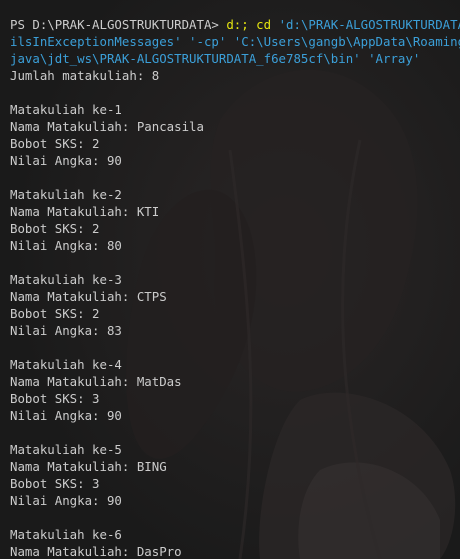  Describe the element at coordinates (118, 24) in the screenshot. I see `shell-prompt: PS D:\PRAK-ALGOSTRUKTURDATA>` at that location.